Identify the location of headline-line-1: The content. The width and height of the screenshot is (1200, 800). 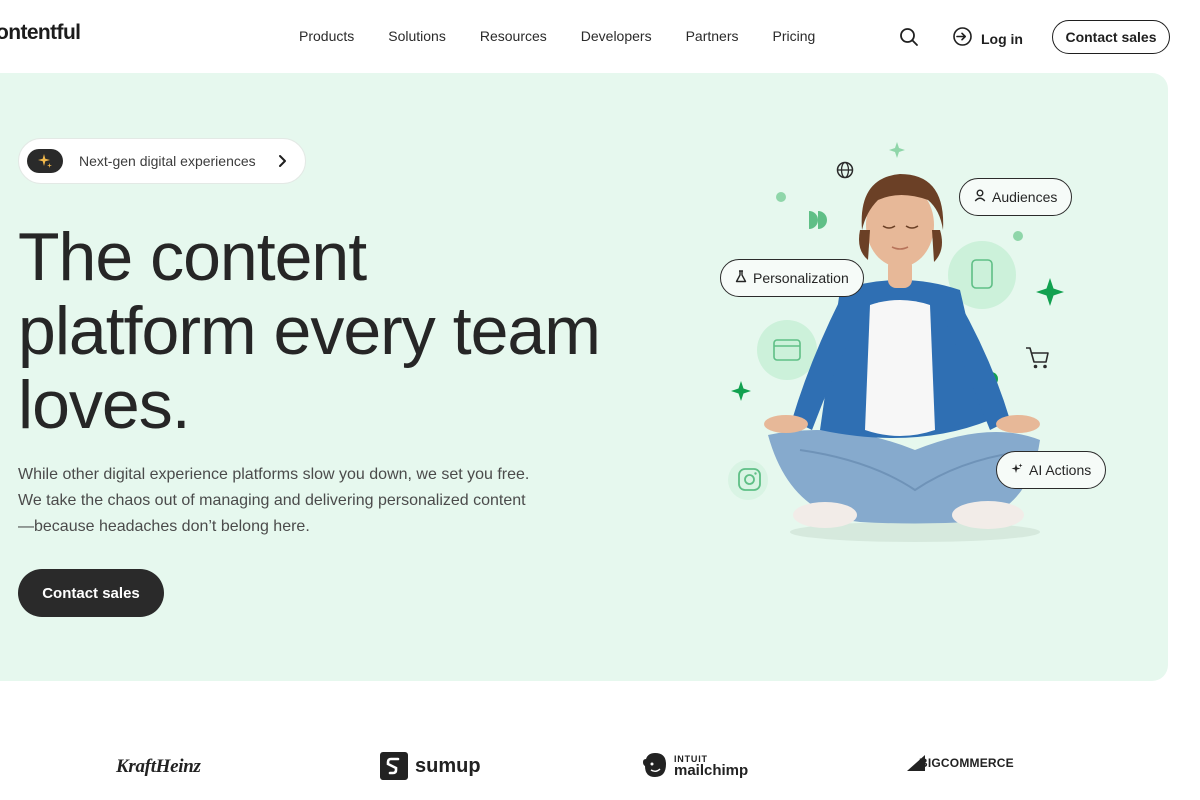
(192, 257).